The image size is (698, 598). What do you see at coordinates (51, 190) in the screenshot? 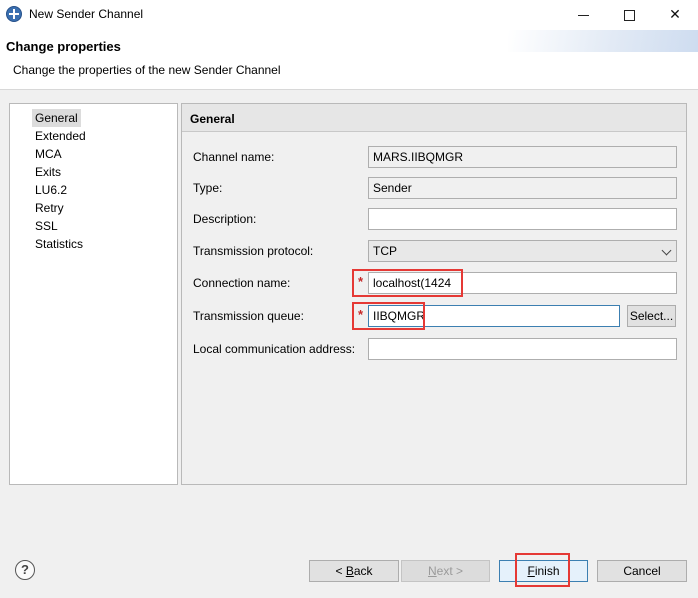
I see `nav-item-lu62: LU6.2` at bounding box center [51, 190].